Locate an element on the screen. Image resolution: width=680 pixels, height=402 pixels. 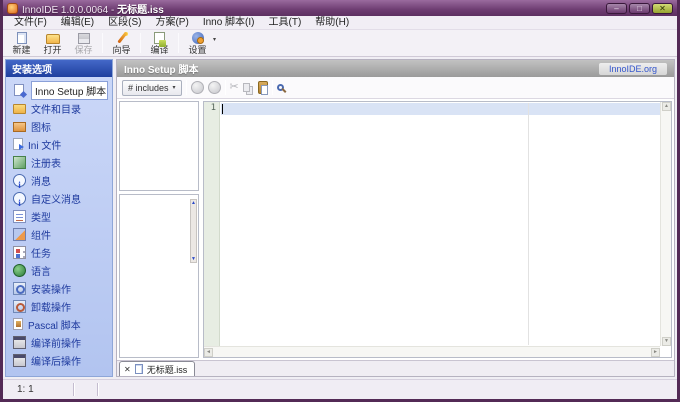
sidebar-item-ini-files: Ini 文件 is located at coordinates (59, 144).